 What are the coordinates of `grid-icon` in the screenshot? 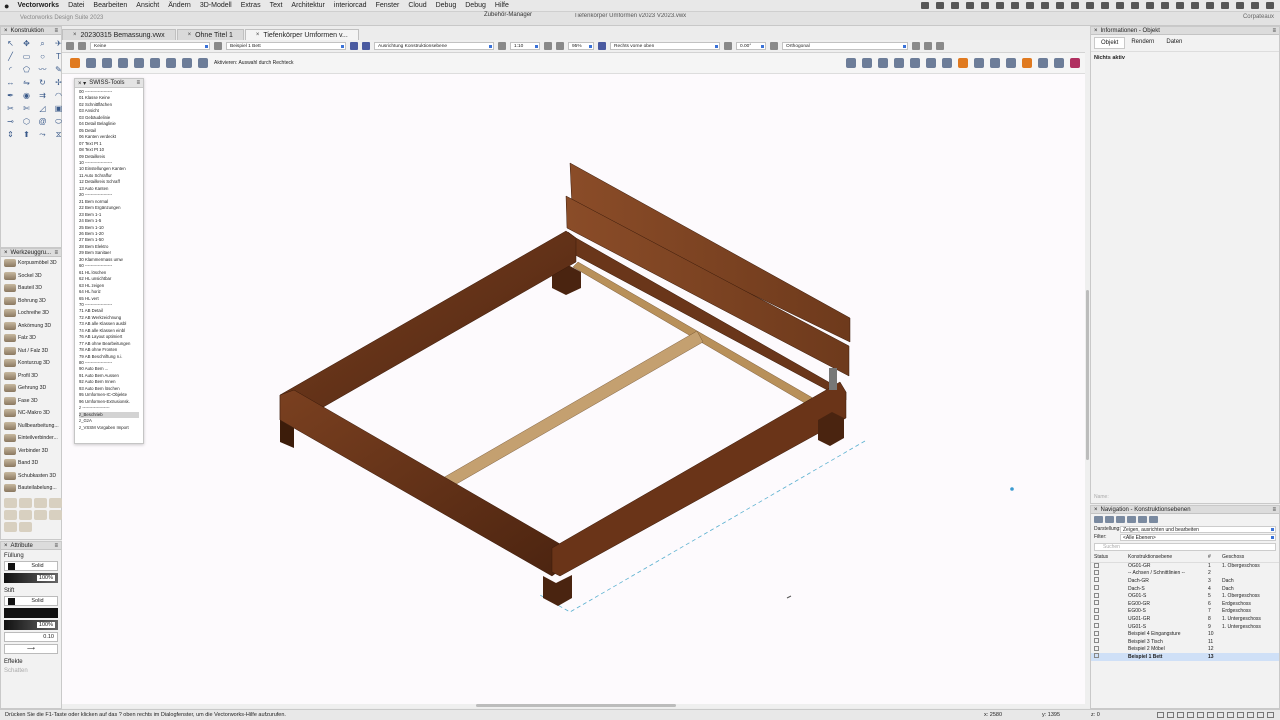 It's located at (354, 46).